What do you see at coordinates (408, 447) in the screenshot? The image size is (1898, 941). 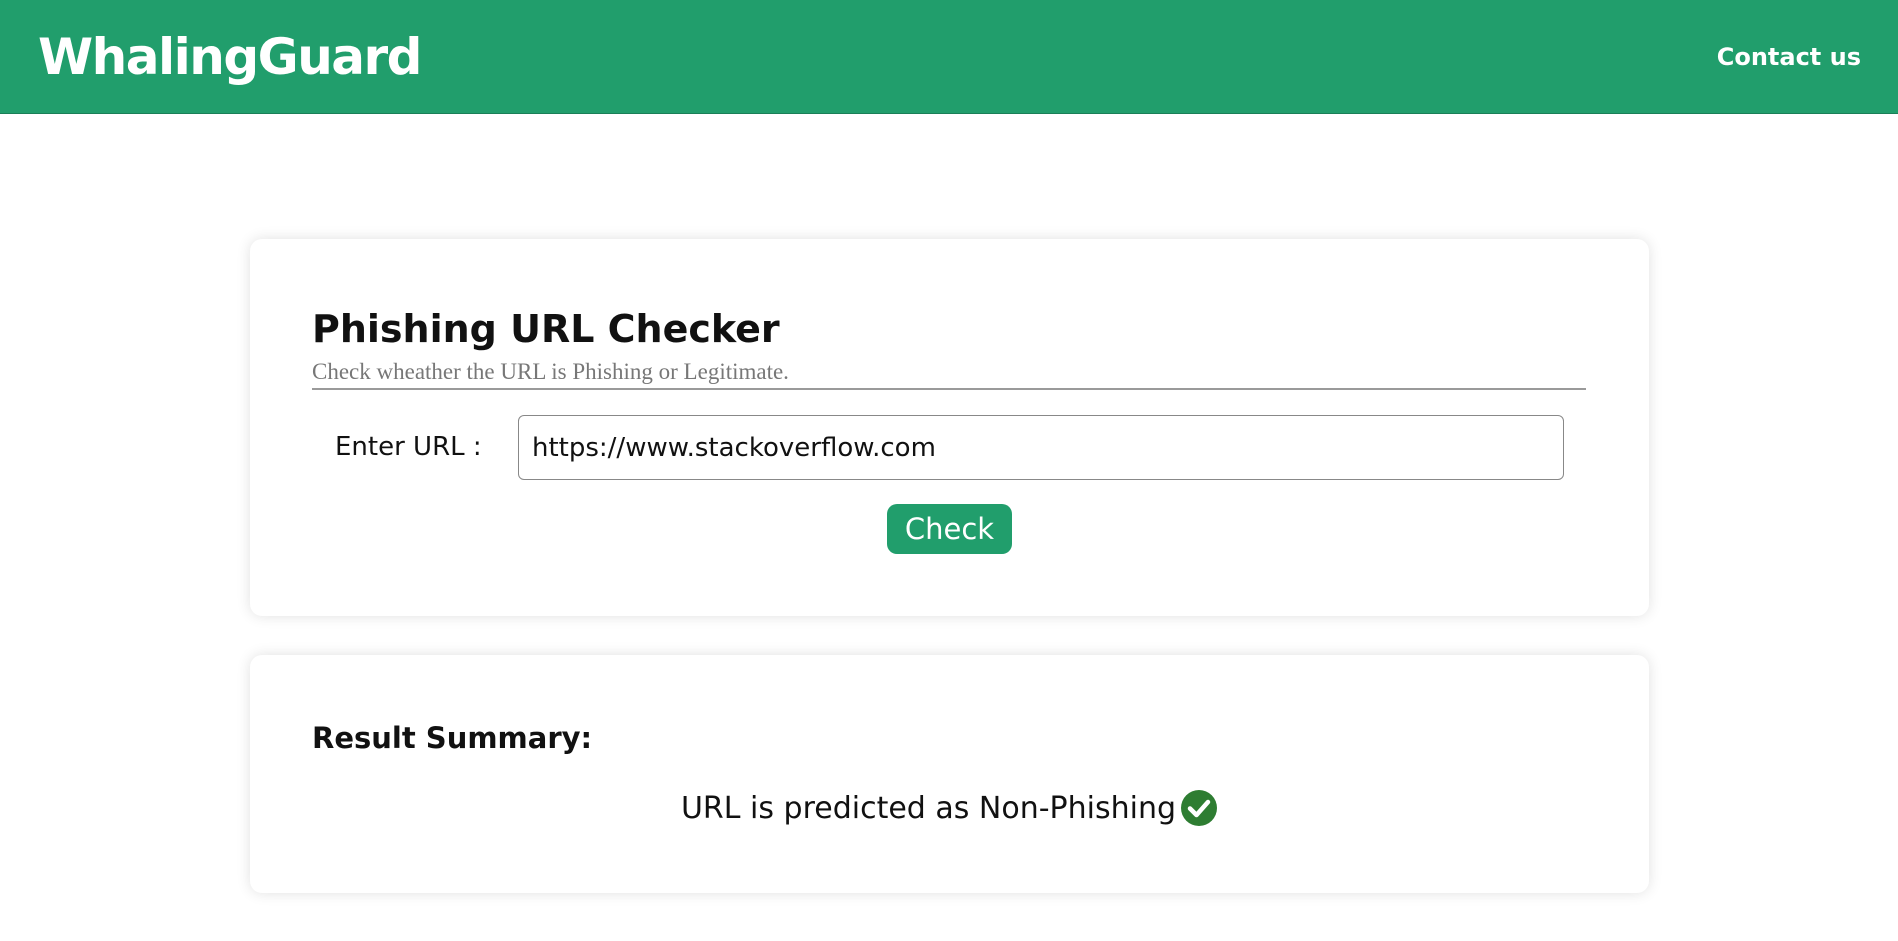 I see `url-field-label: Enter URL :` at bounding box center [408, 447].